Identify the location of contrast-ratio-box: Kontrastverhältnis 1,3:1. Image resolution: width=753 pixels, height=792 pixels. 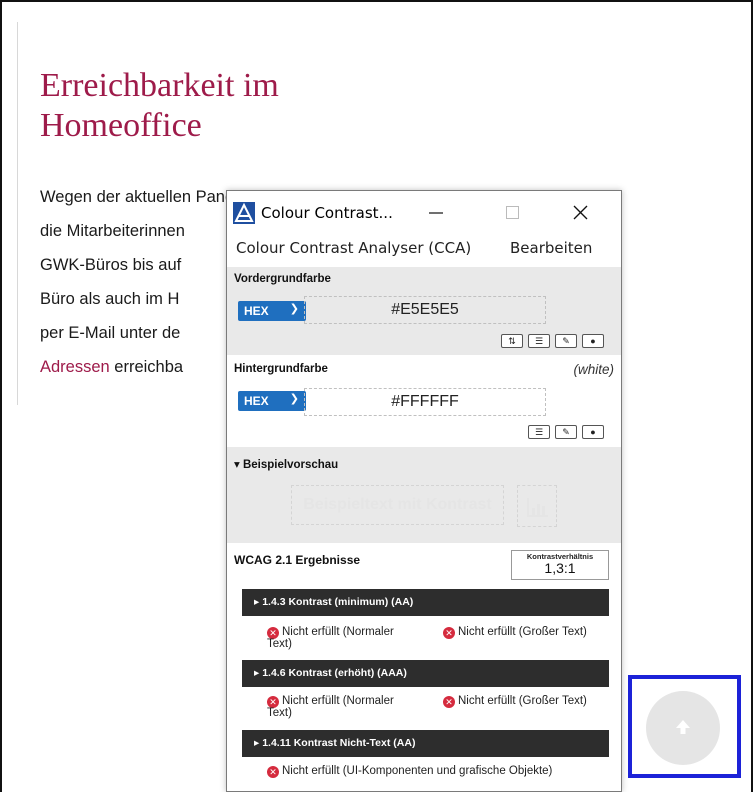
(560, 565).